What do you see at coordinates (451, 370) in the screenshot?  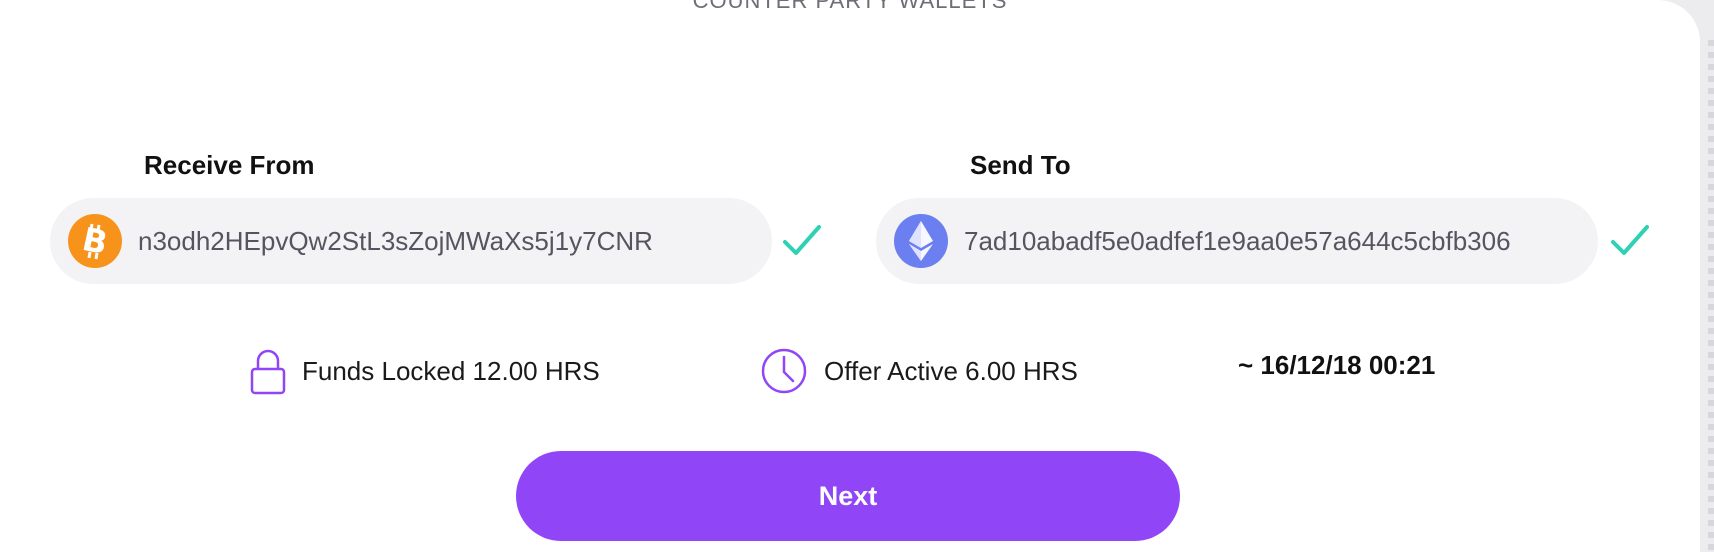 I see `funds-locked-text: Funds Locked 12.00 HRS` at bounding box center [451, 370].